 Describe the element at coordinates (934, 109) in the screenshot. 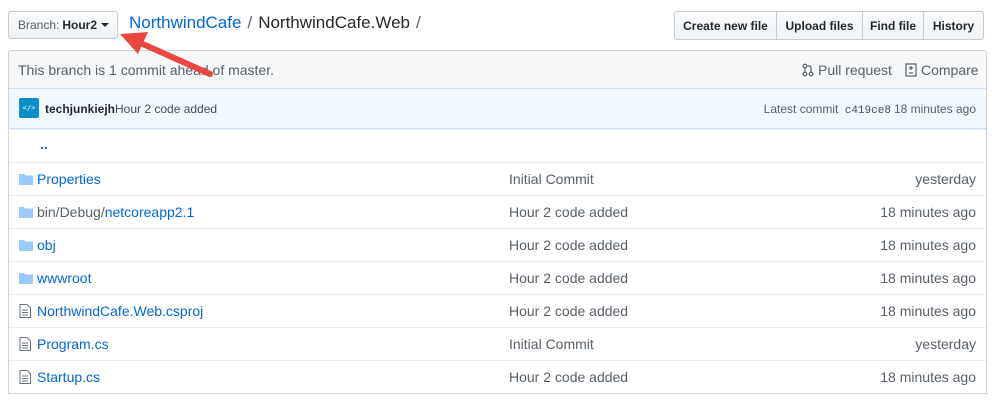

I see `commit-age: 18 minutes ago` at that location.